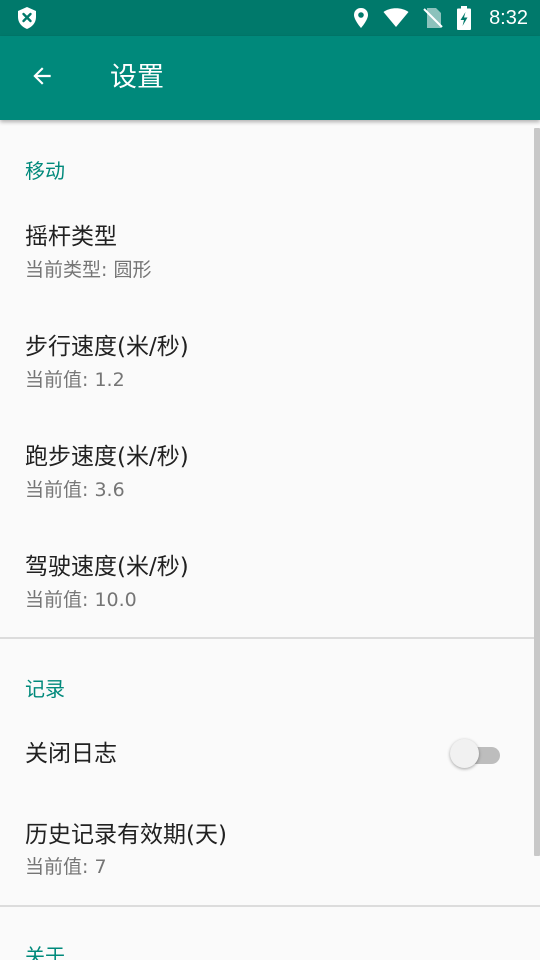 The image size is (540, 960). What do you see at coordinates (27, 18) in the screenshot?
I see `shield-x-icon` at bounding box center [27, 18].